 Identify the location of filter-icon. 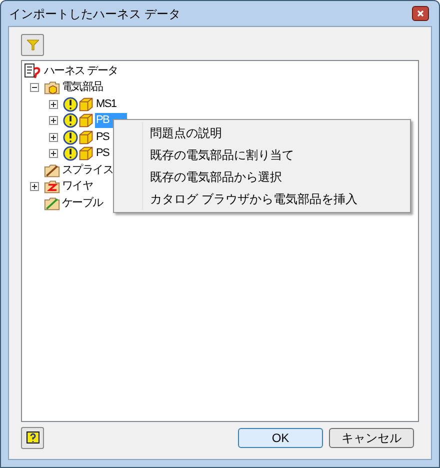
(32, 45).